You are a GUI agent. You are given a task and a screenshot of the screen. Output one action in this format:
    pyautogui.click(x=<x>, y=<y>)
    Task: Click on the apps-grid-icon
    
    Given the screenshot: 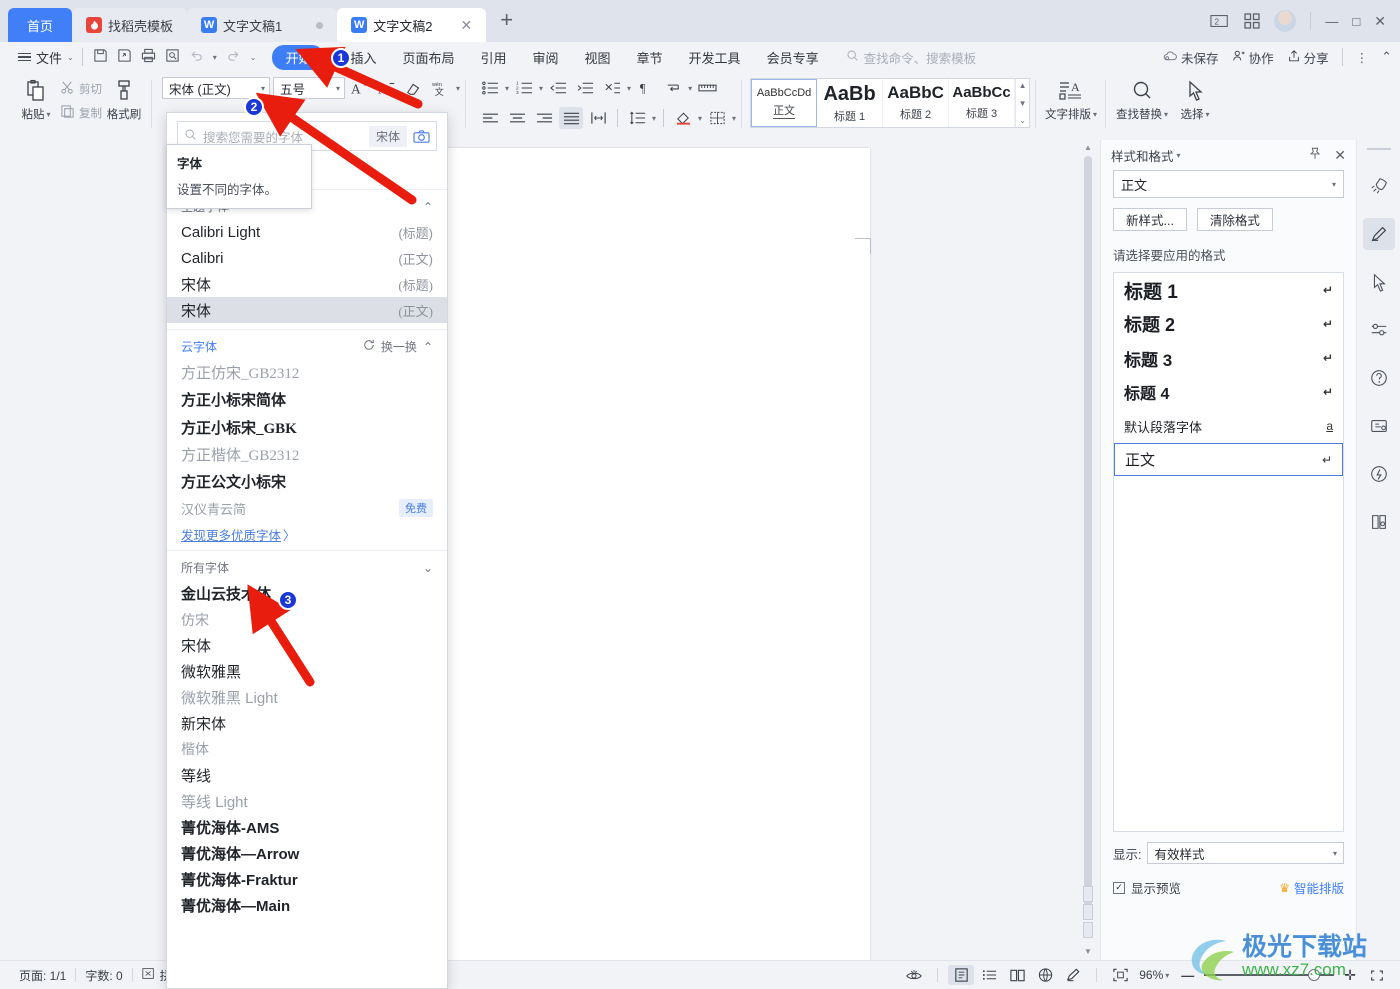 What is the action you would take?
    pyautogui.click(x=1252, y=21)
    